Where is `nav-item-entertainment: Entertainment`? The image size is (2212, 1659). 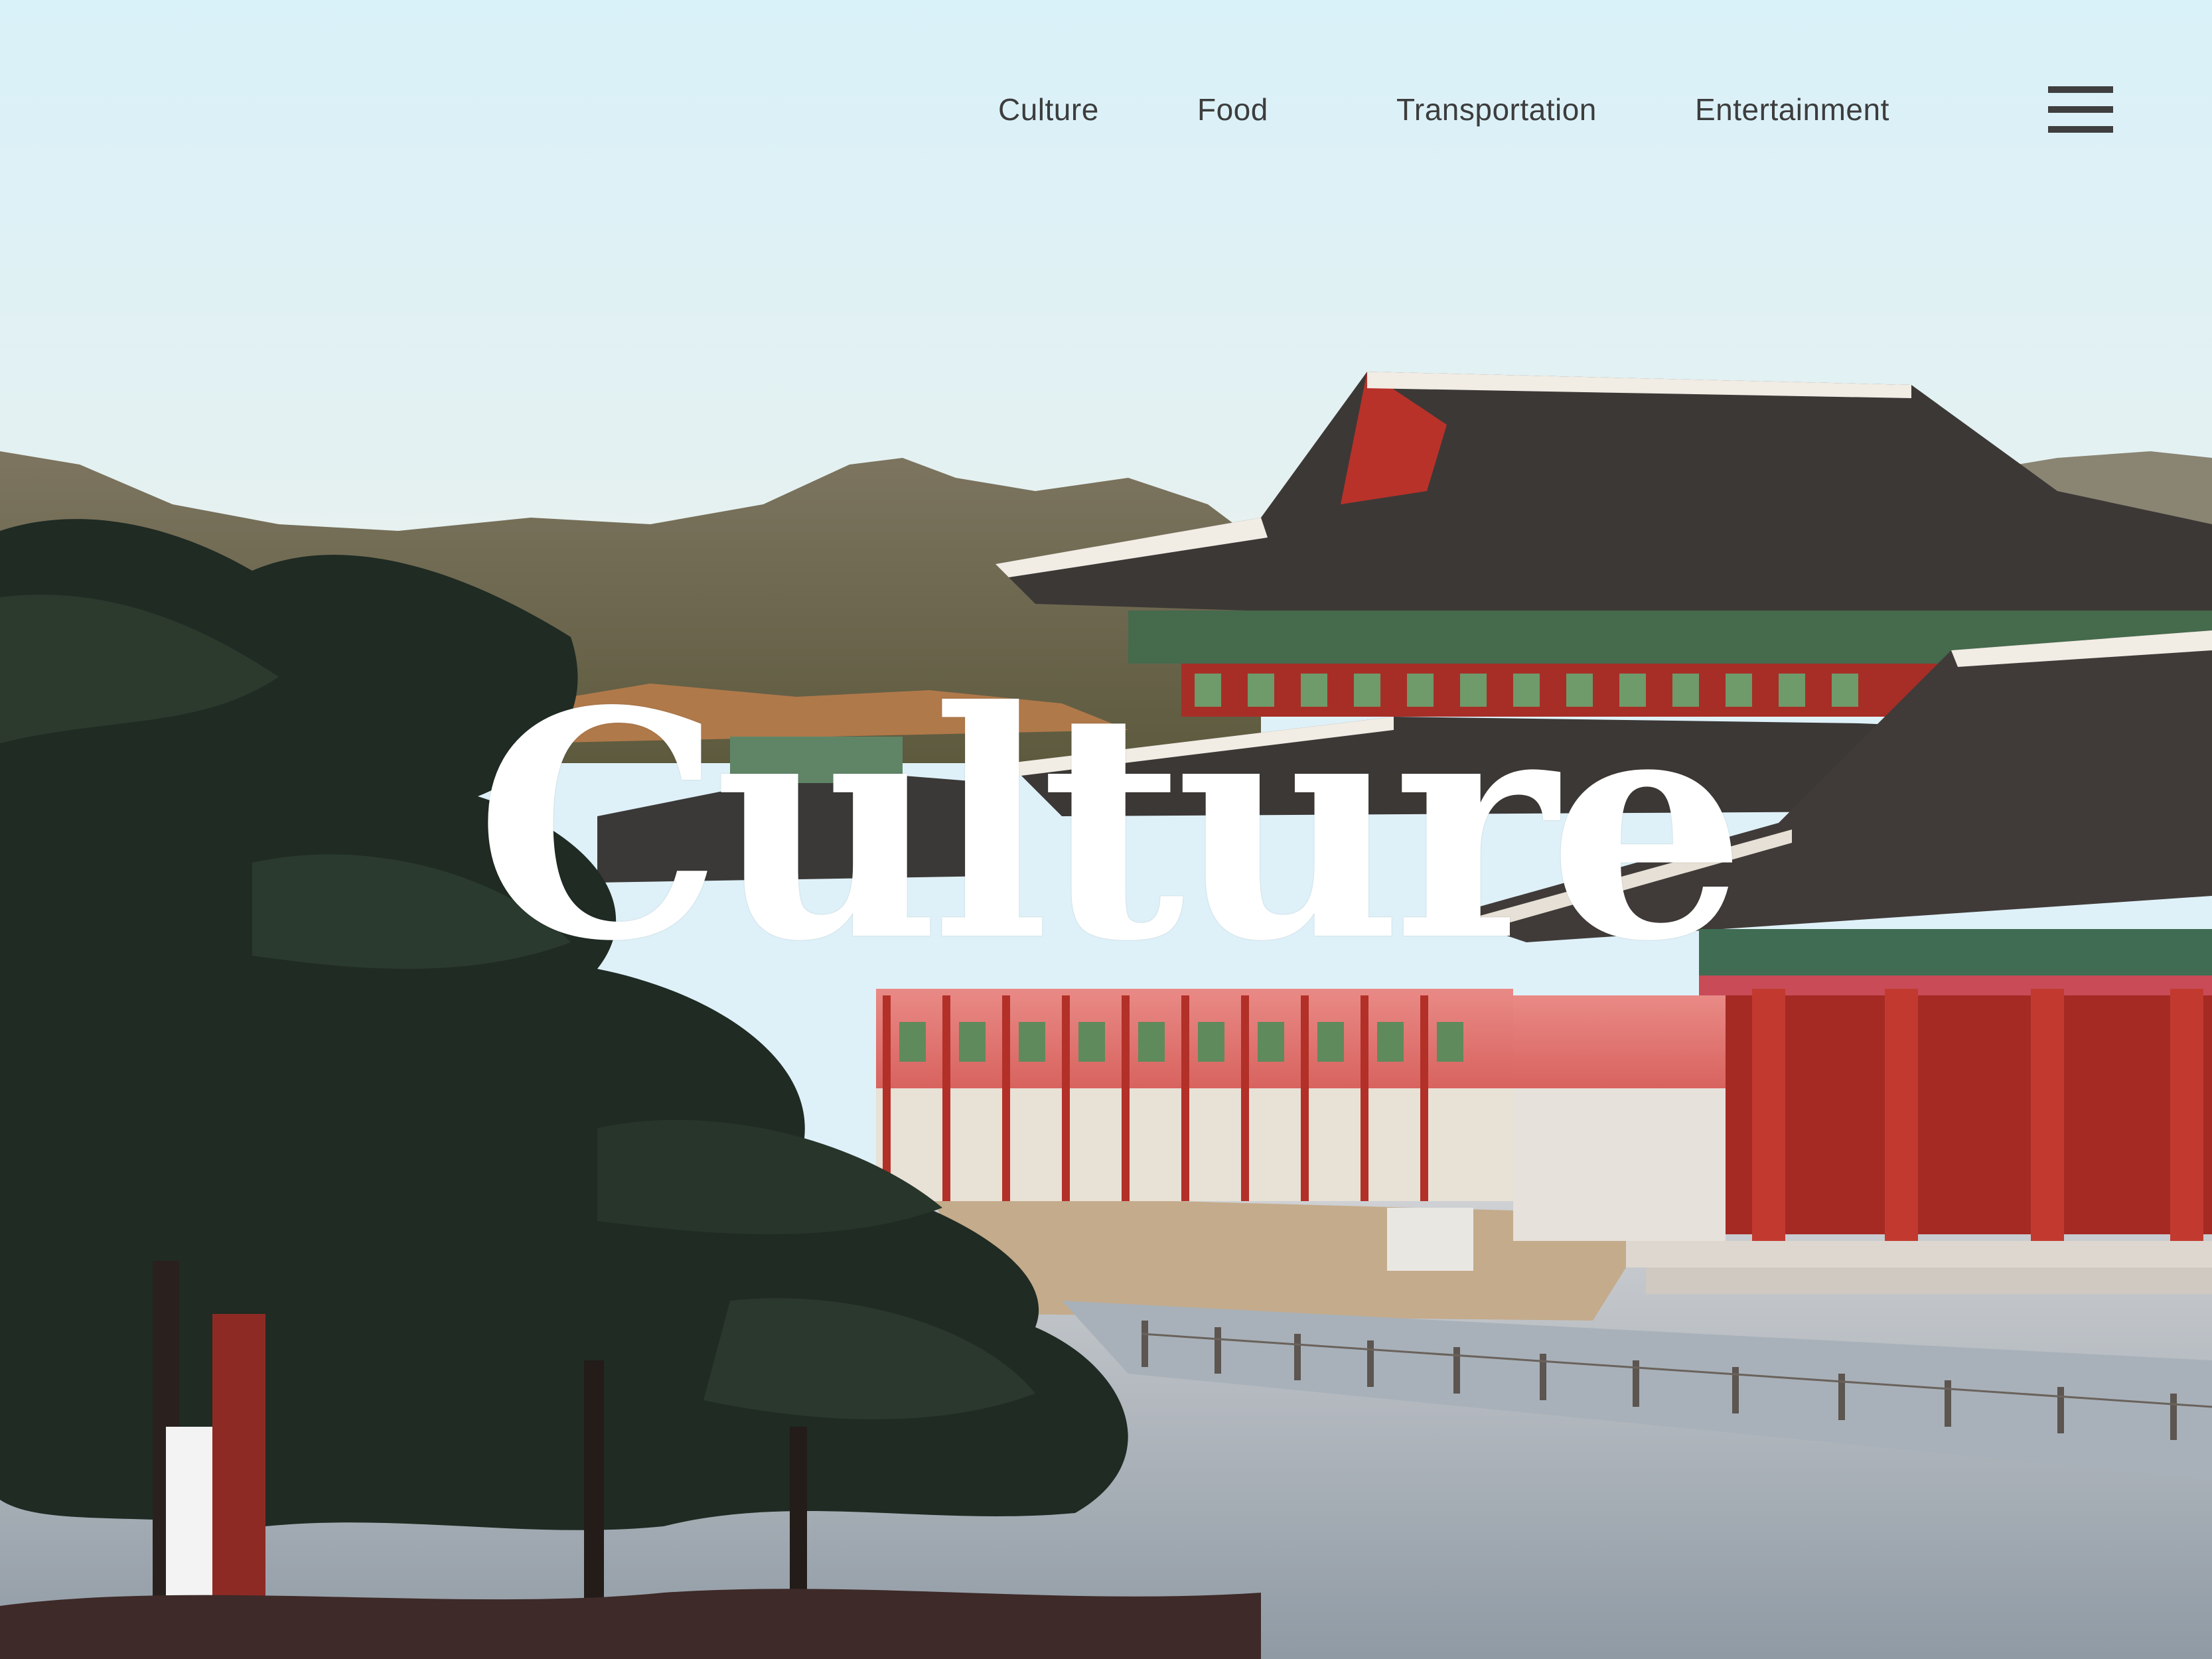
nav-item-entertainment: Entertainment is located at coordinates (1792, 109).